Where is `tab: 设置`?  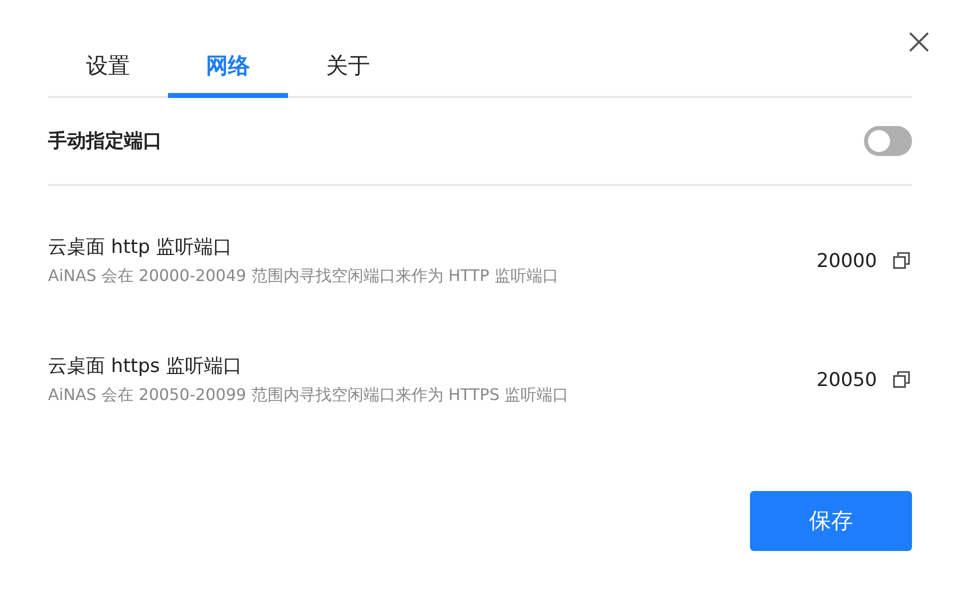 tab: 设置 is located at coordinates (108, 68).